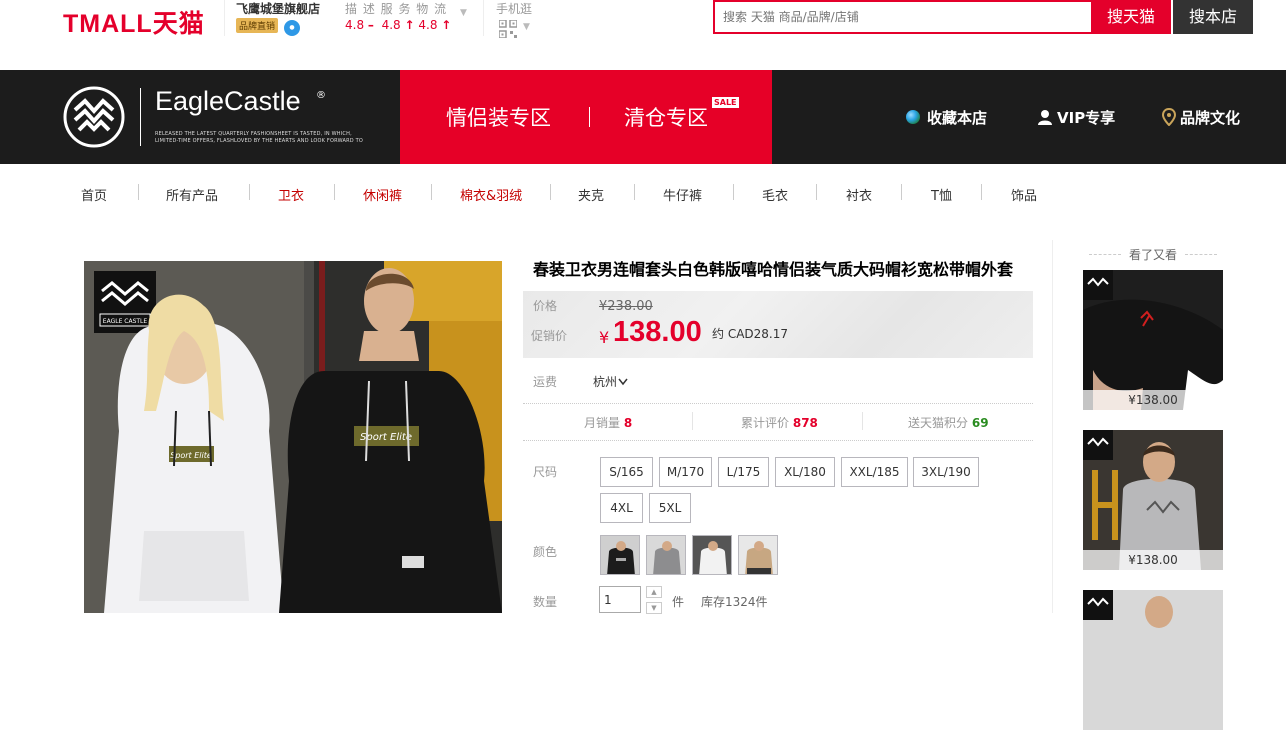 The image size is (1286, 730). I want to click on chevron-down-icon, so click(623, 382).